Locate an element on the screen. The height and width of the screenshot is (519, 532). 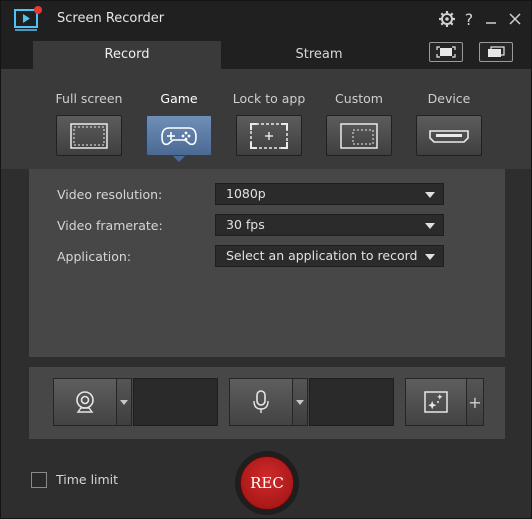
close-icon is located at coordinates (515, 19).